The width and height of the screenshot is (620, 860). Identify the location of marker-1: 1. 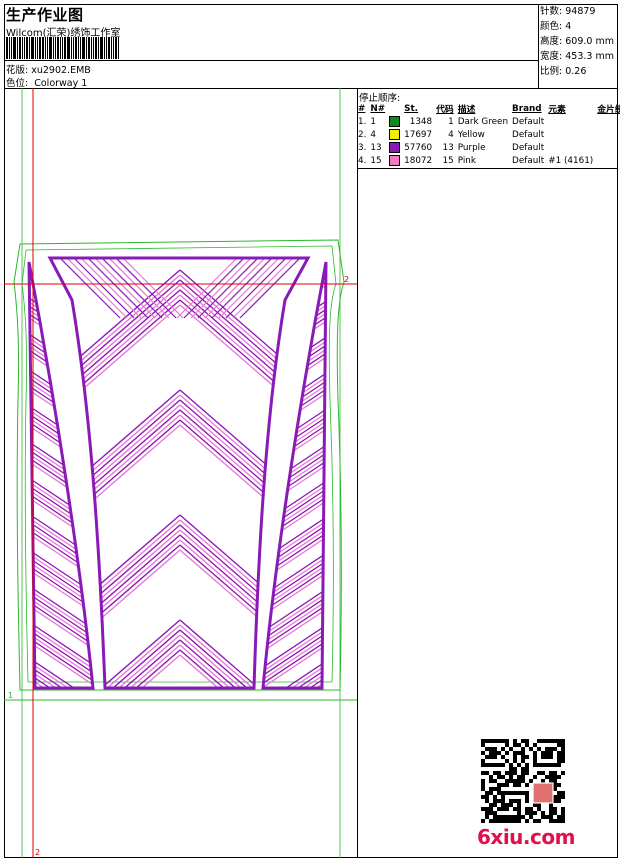
(10, 695).